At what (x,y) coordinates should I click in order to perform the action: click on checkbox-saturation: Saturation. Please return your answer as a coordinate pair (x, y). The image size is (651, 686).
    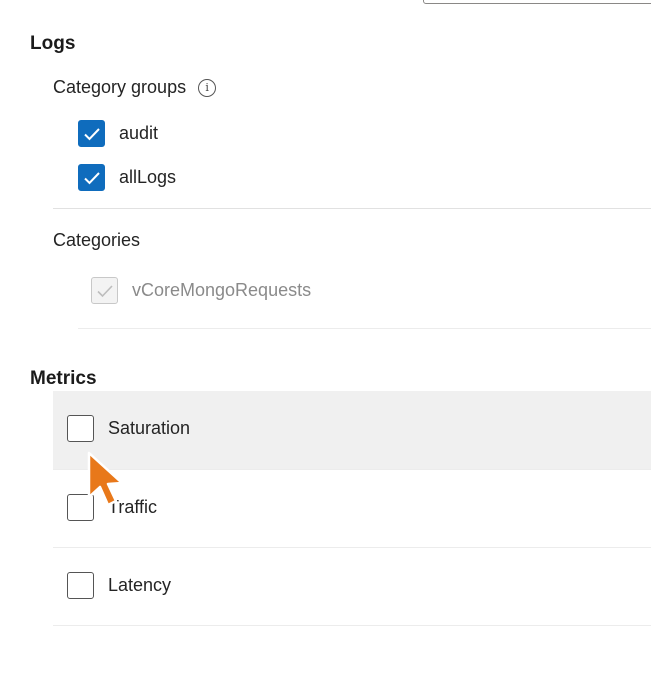
    Looking at the image, I should click on (128, 428).